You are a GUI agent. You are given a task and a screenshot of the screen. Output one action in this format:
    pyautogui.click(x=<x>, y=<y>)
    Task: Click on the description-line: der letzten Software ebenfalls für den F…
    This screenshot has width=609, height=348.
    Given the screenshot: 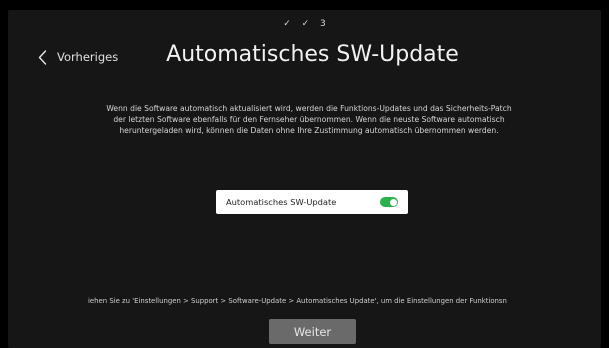 What is the action you would take?
    pyautogui.click(x=309, y=119)
    